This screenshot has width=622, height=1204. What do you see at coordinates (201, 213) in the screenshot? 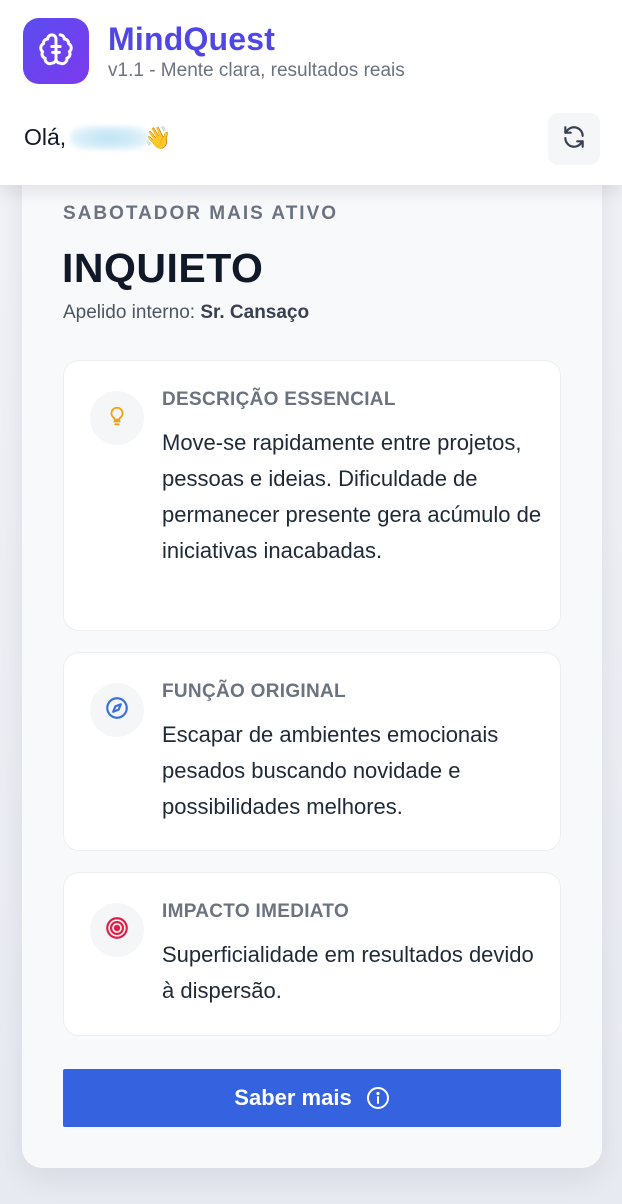
I see `section-label: SABOTADOR MAIS ATIVO` at bounding box center [201, 213].